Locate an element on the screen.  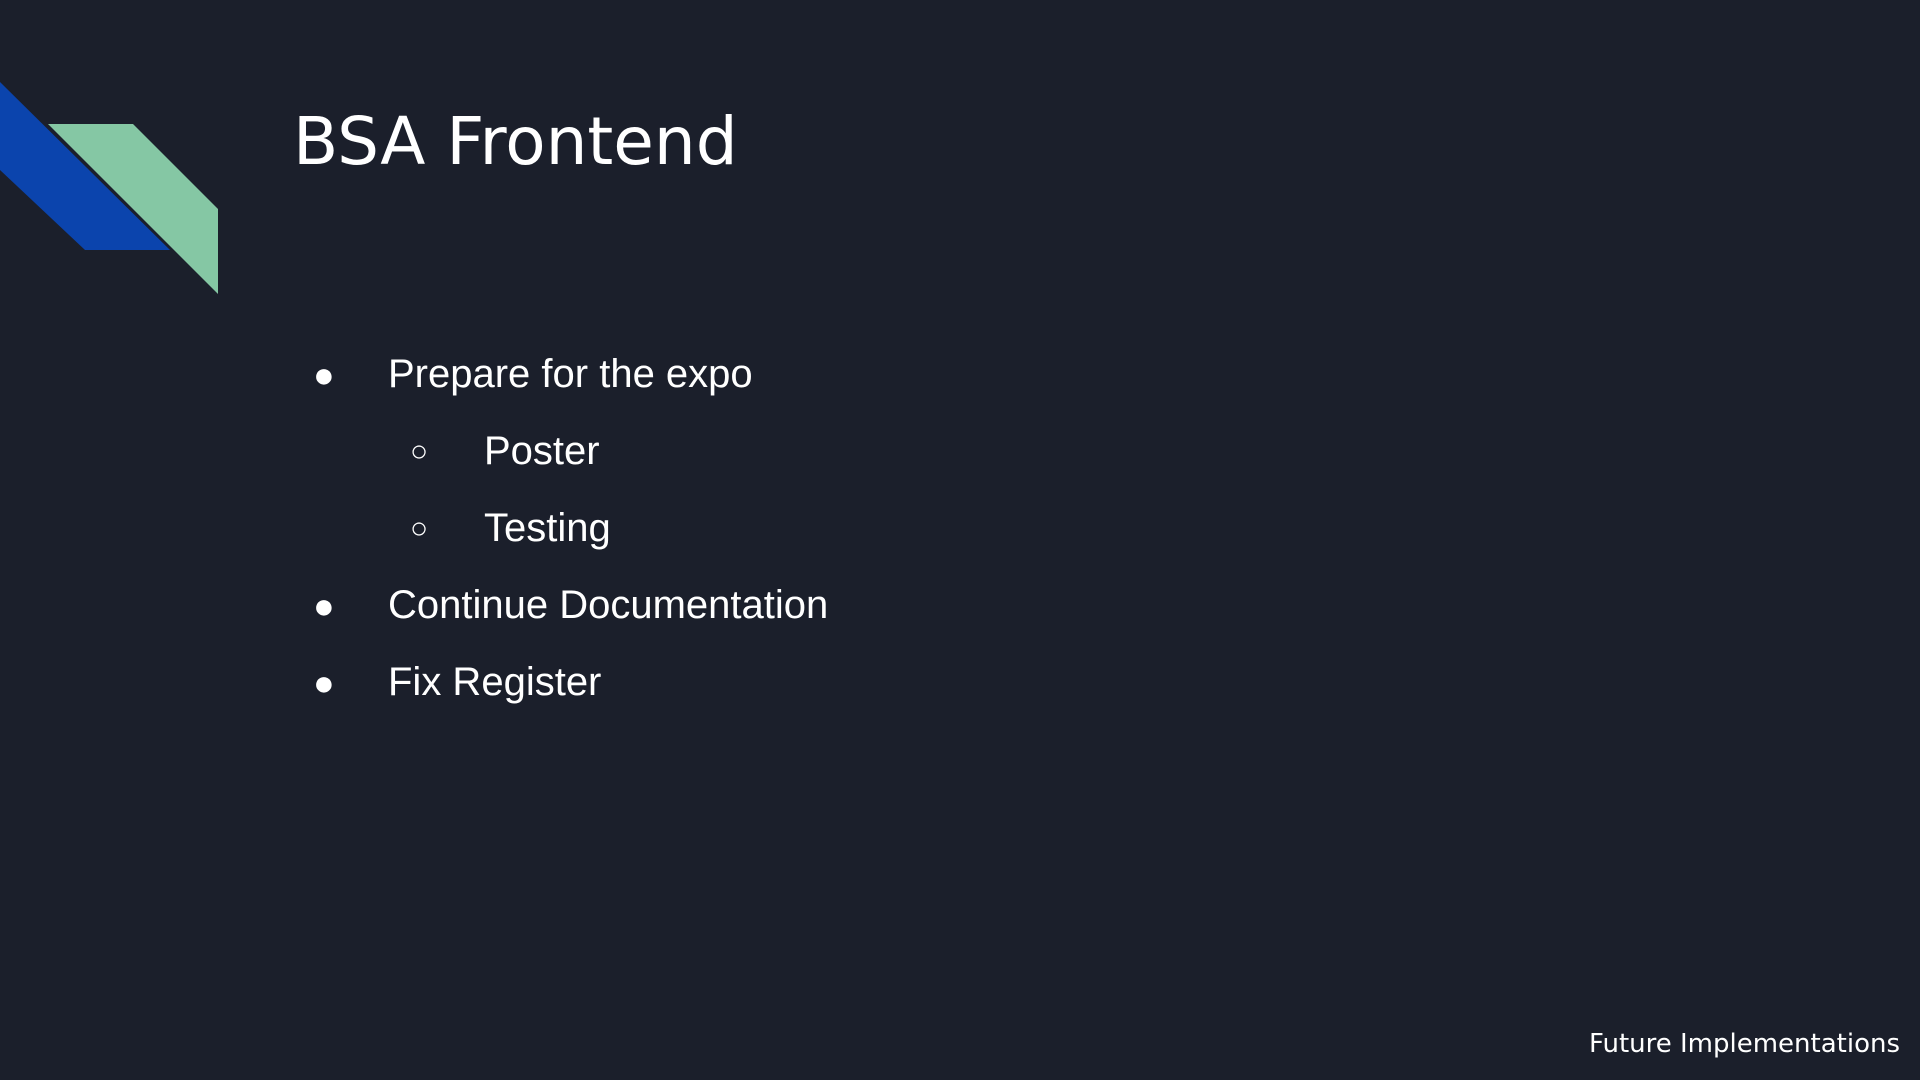
list-item-text: Poster is located at coordinates (542, 451).